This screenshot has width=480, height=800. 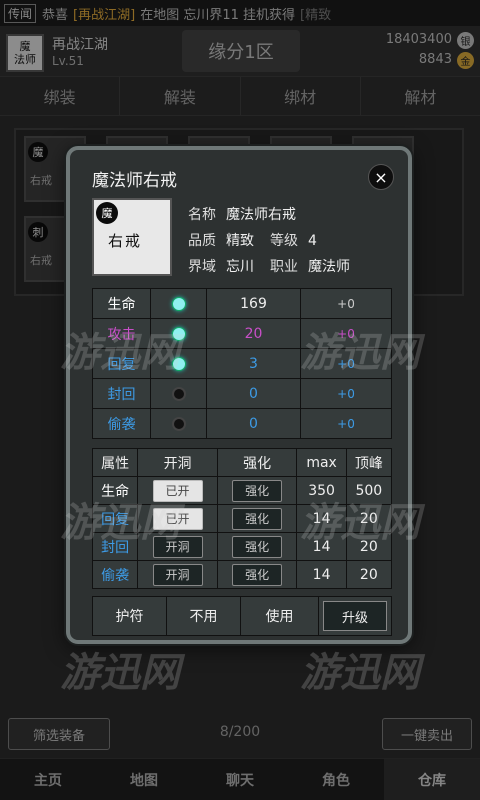 I want to click on stat-row: 回复 3 +0, so click(x=242, y=363).